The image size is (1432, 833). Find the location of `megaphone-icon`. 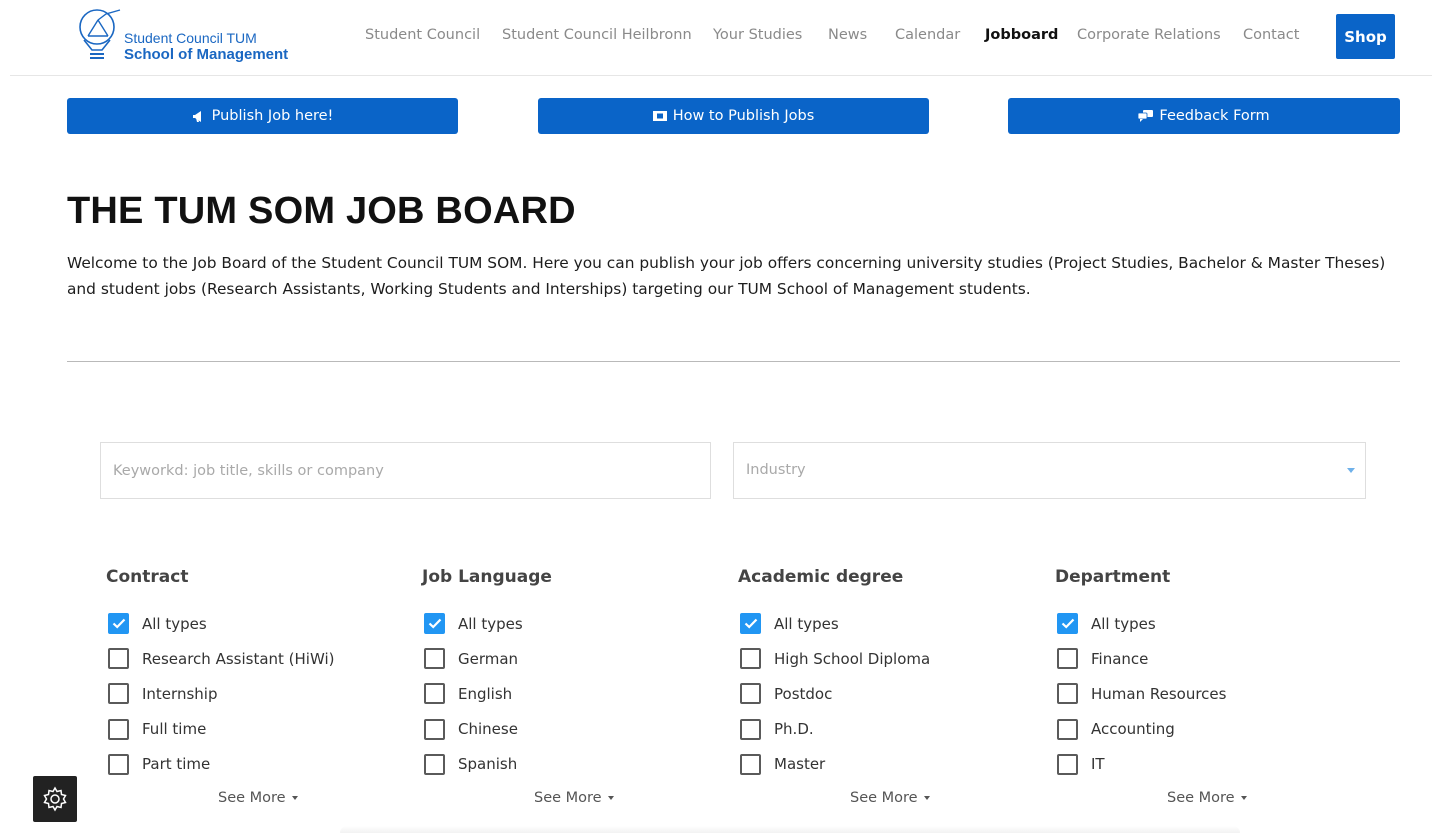

megaphone-icon is located at coordinates (199, 116).